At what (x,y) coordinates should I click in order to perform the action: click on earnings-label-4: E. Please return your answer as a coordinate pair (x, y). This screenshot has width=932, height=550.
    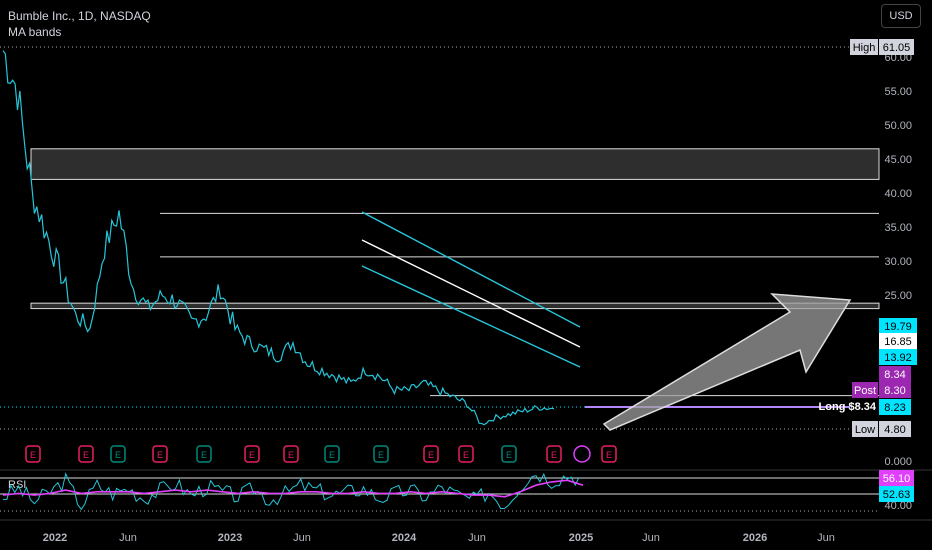
    Looking at the image, I should click on (204, 455).